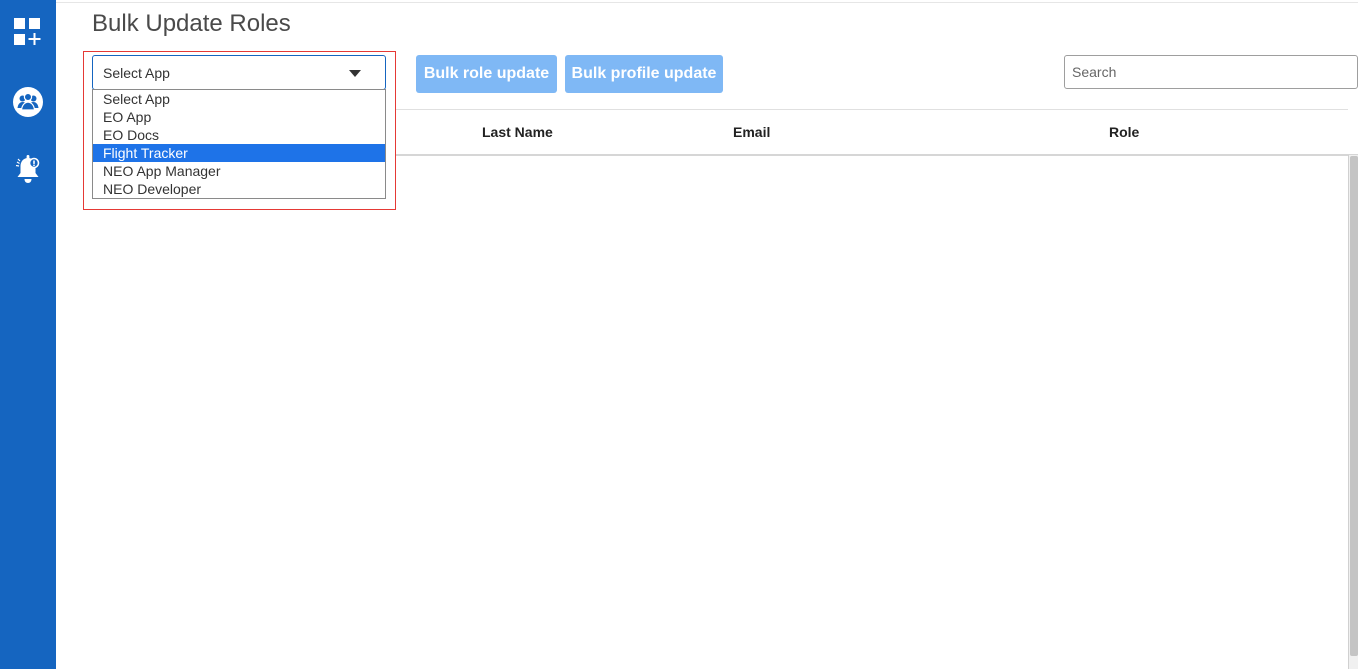 The image size is (1358, 669). What do you see at coordinates (191, 23) in the screenshot?
I see `page-title: Bulk Update Roles` at bounding box center [191, 23].